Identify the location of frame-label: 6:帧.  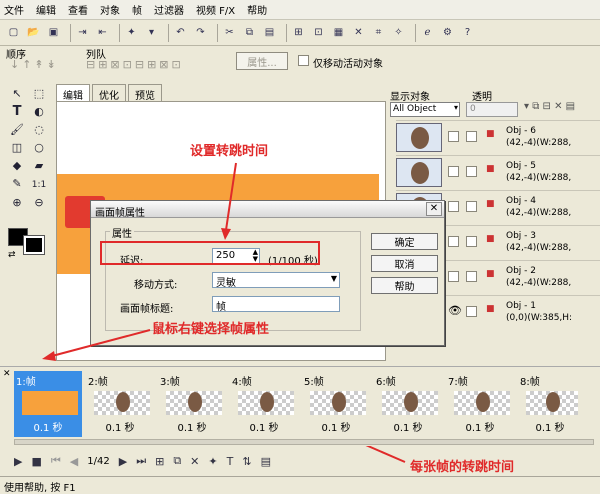
(386, 382).